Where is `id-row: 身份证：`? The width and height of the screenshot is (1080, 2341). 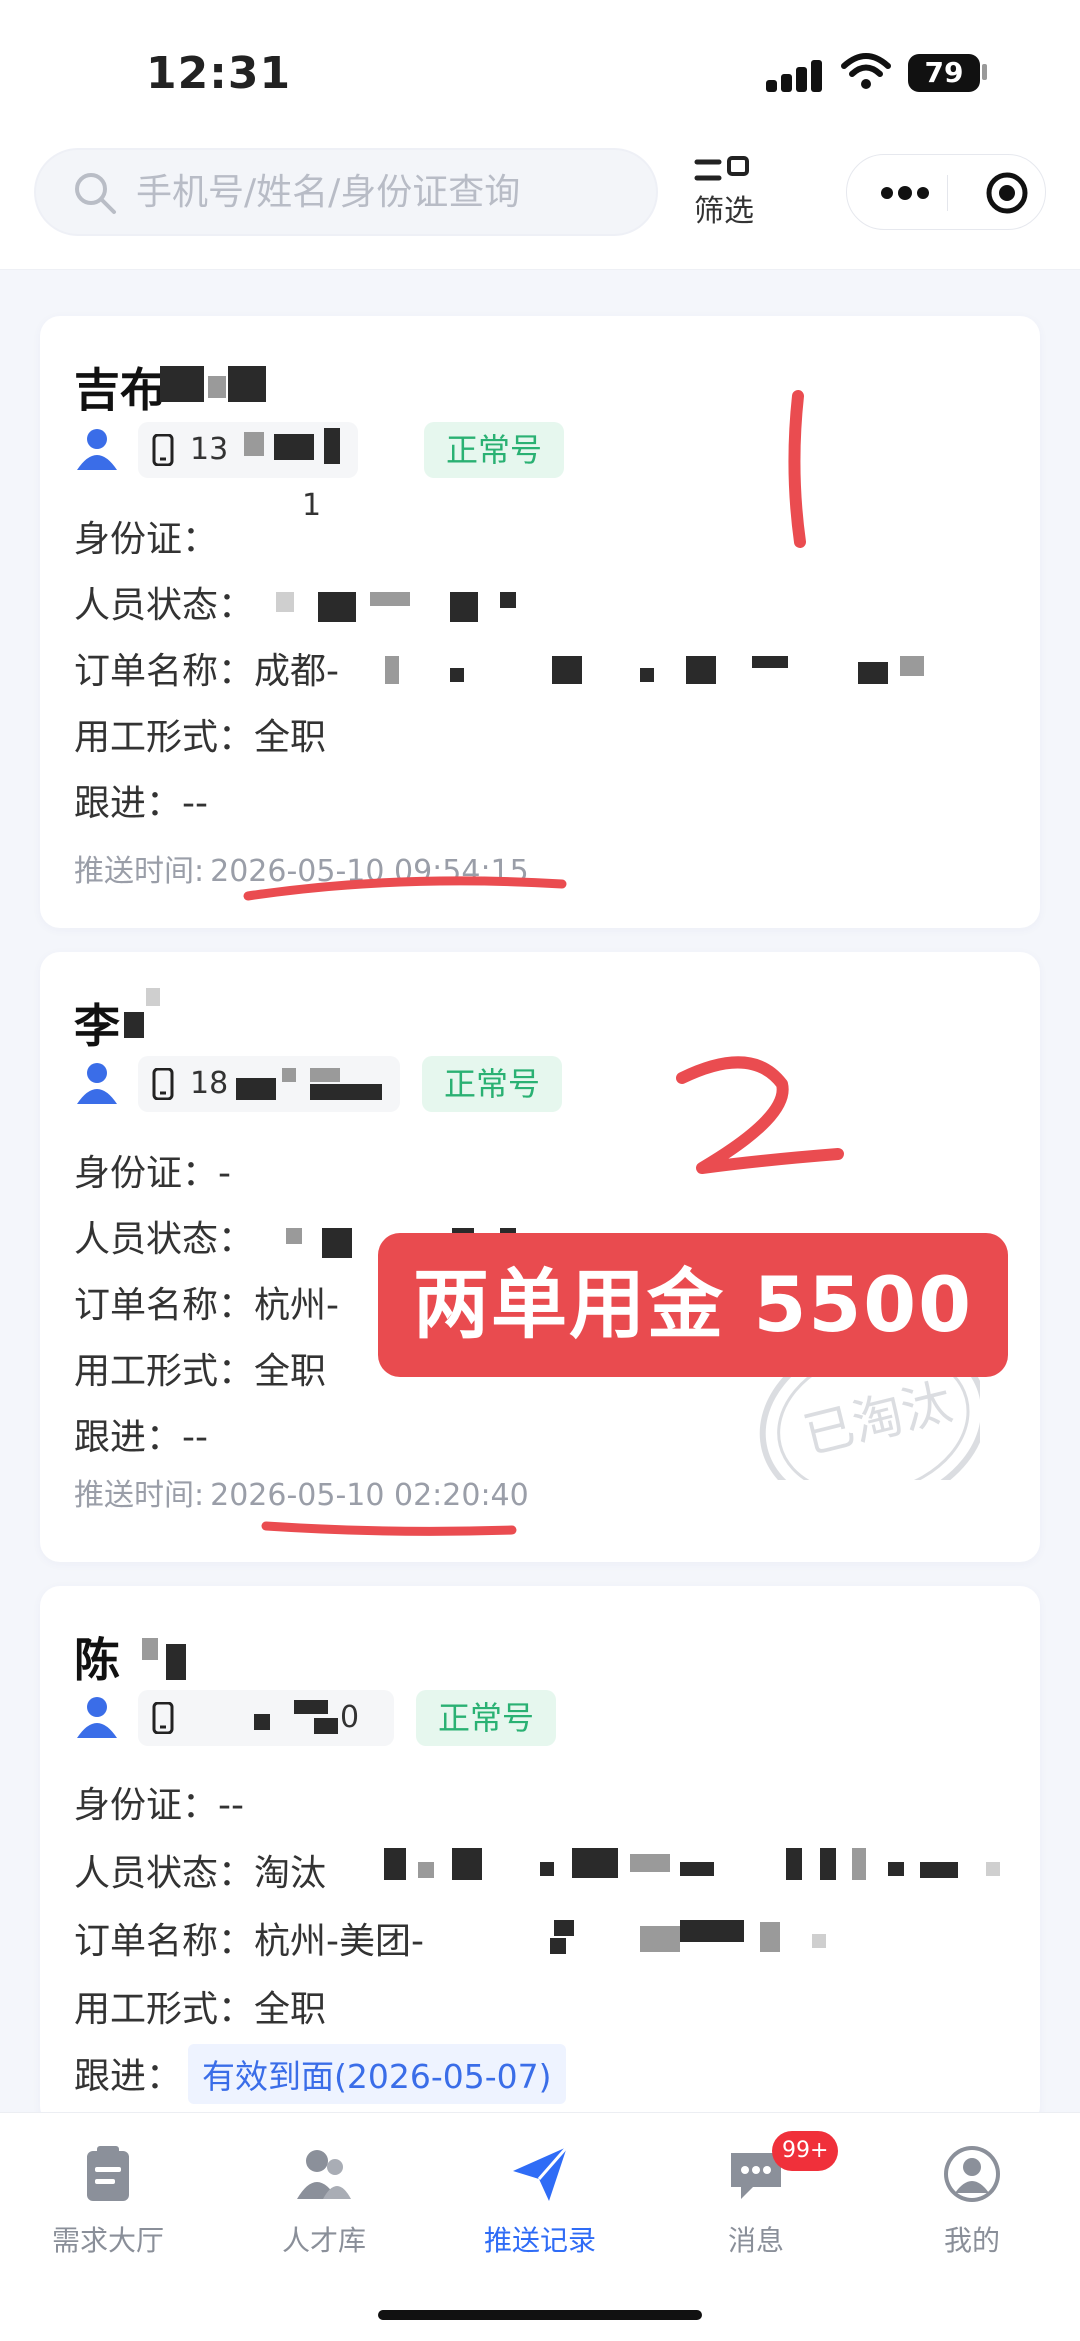 id-row: 身份证： is located at coordinates (146, 536).